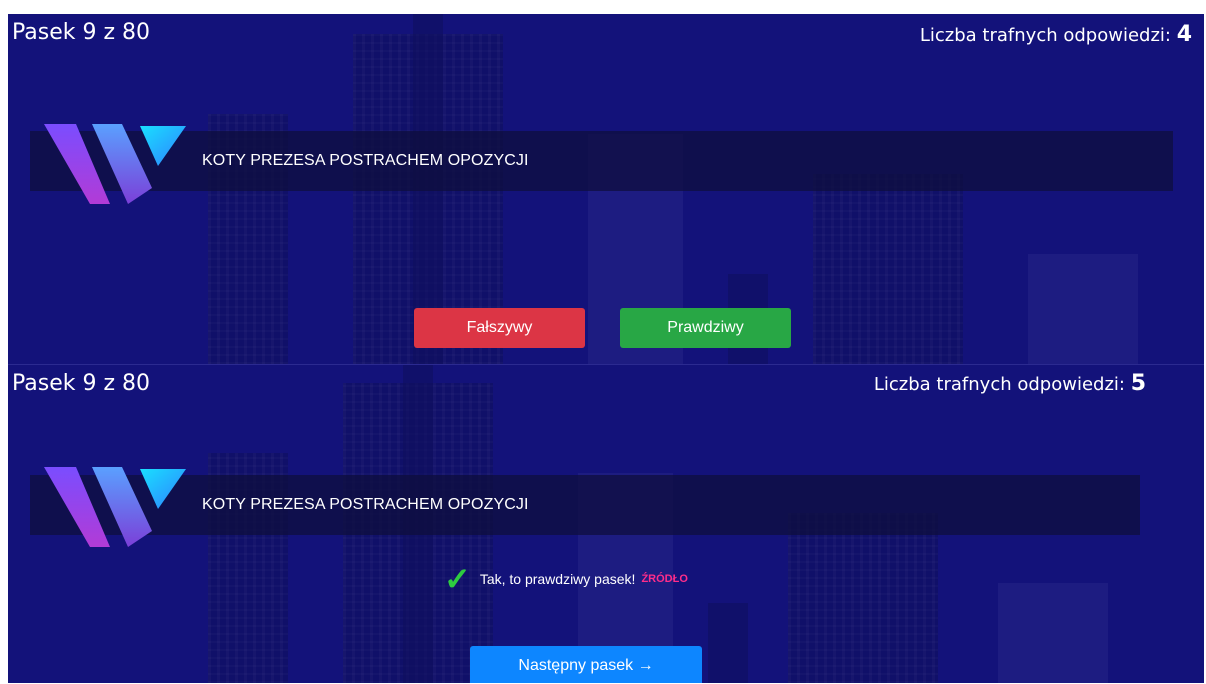  I want to click on true-button: Prawdziwy, so click(705, 328).